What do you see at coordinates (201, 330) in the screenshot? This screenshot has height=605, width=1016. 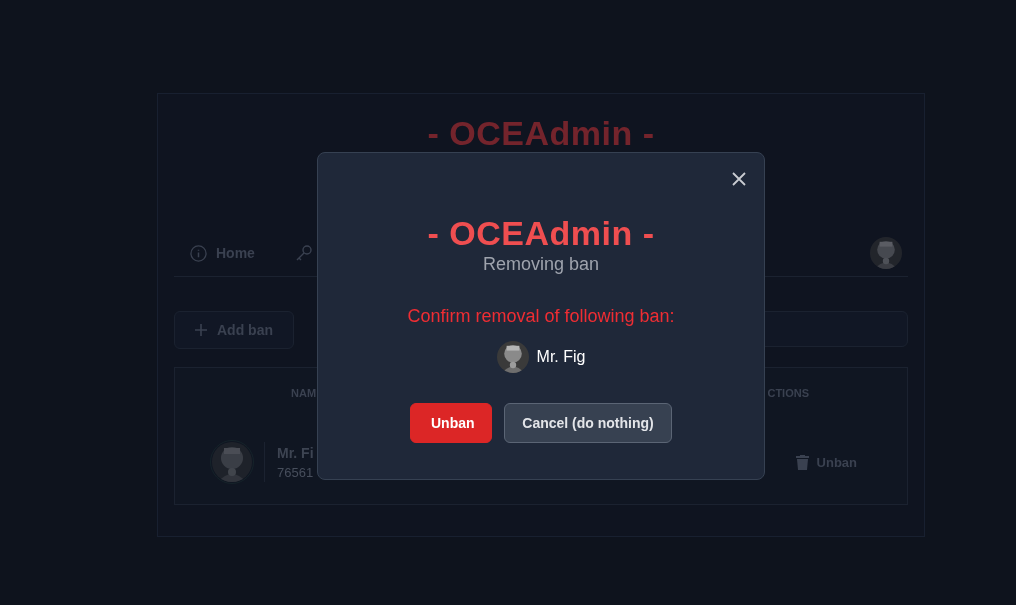 I see `plus-icon` at bounding box center [201, 330].